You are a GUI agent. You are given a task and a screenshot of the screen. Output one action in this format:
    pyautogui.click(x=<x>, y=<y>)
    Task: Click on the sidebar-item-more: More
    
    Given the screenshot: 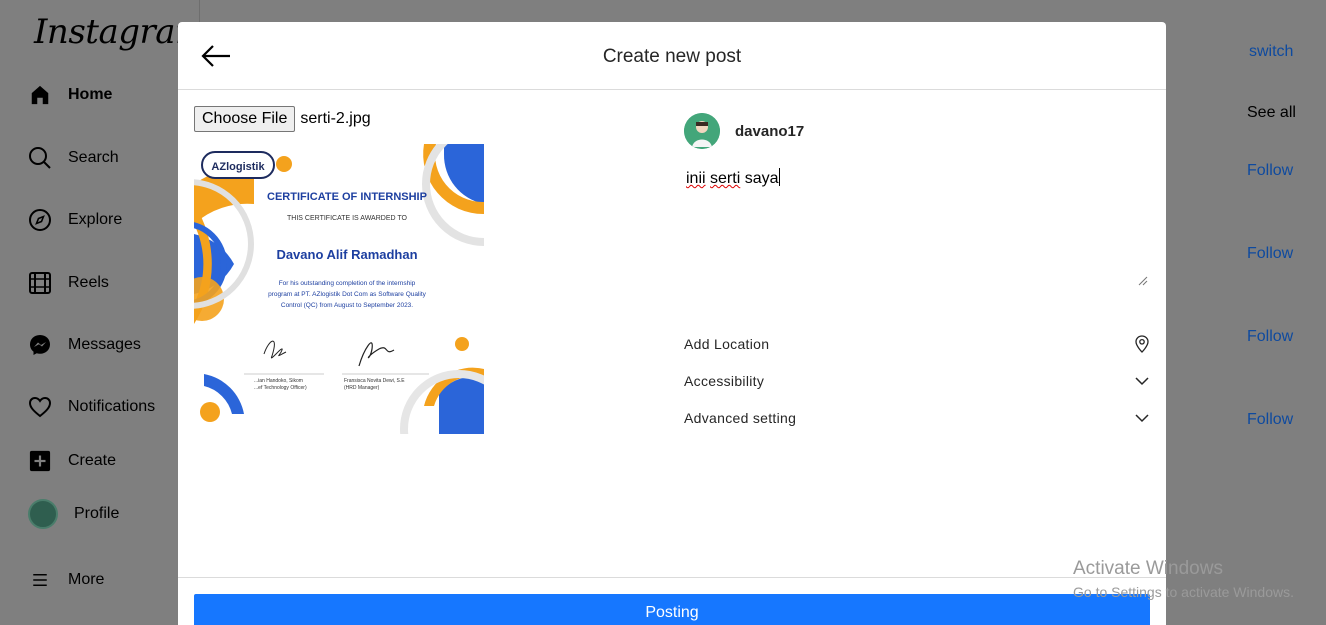 What is the action you would take?
    pyautogui.click(x=66, y=580)
    